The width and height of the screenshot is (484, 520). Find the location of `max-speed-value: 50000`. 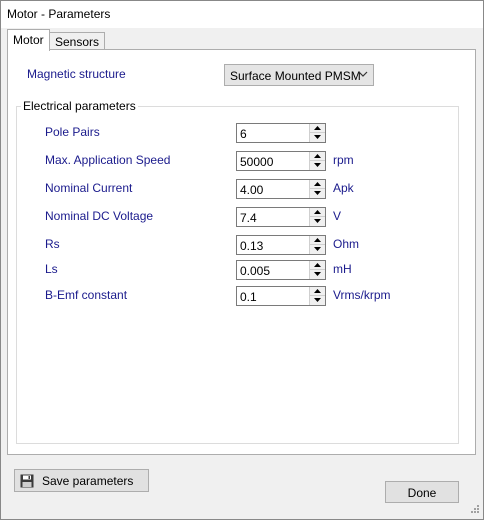

max-speed-value: 50000 is located at coordinates (257, 162).